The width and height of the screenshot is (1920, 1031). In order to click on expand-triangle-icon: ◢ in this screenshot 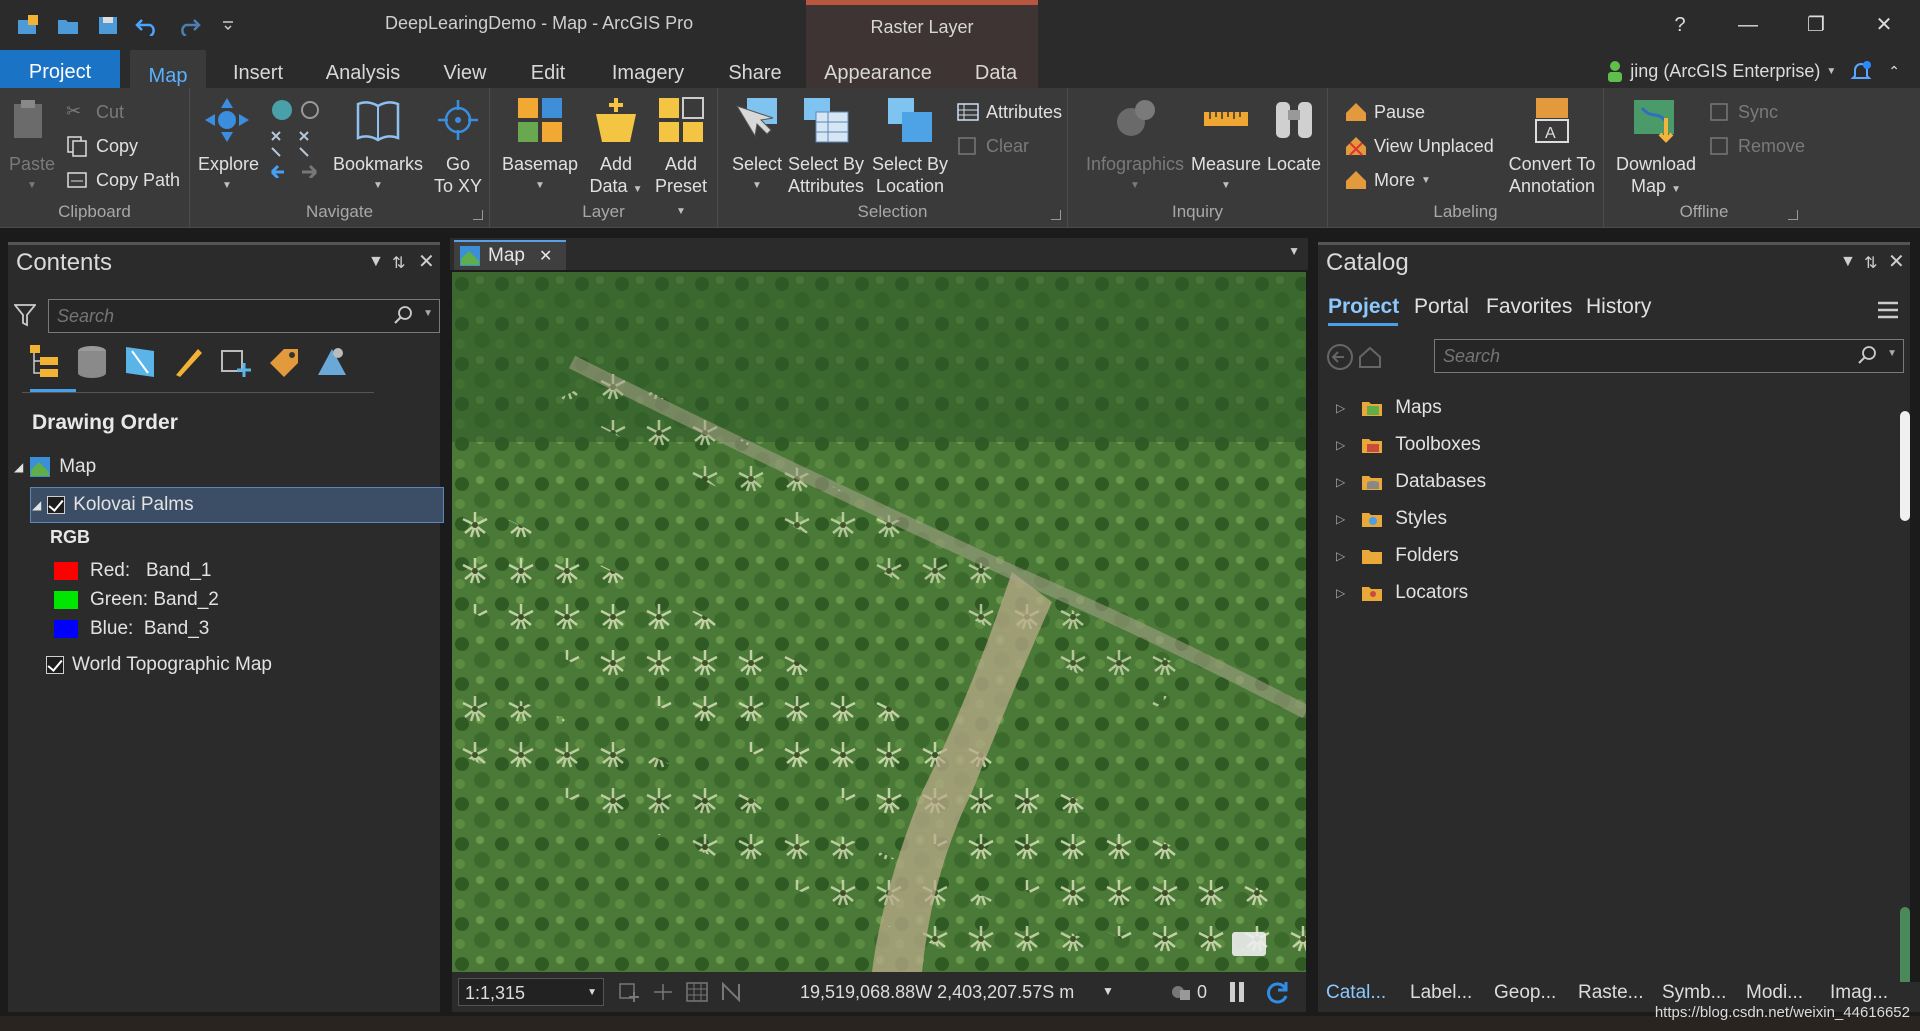, I will do `click(36, 505)`.